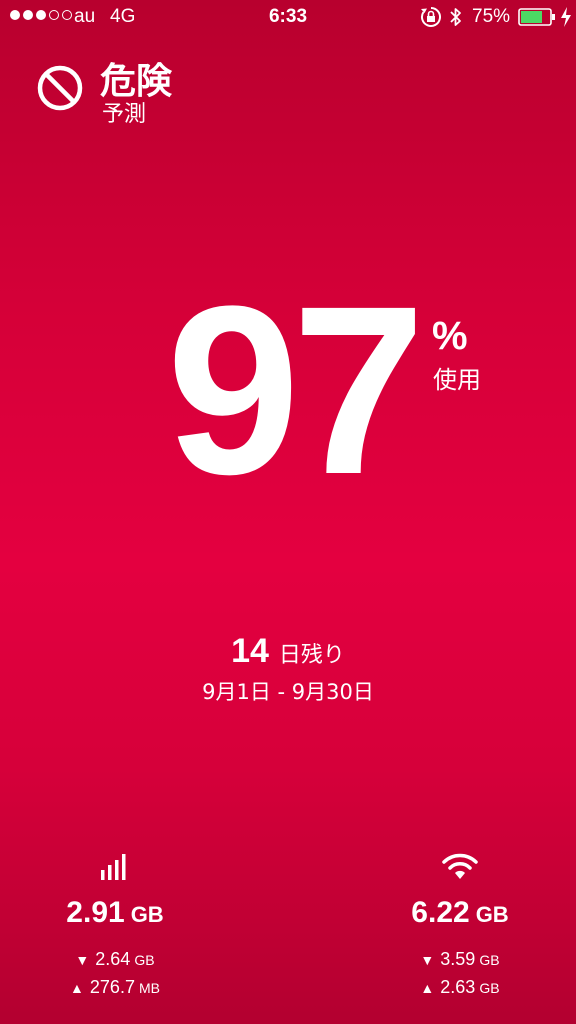 The width and height of the screenshot is (576, 1024). I want to click on cellular-detail: ▼ 2.64 GB ▲ 276.7 MB, so click(115, 974).